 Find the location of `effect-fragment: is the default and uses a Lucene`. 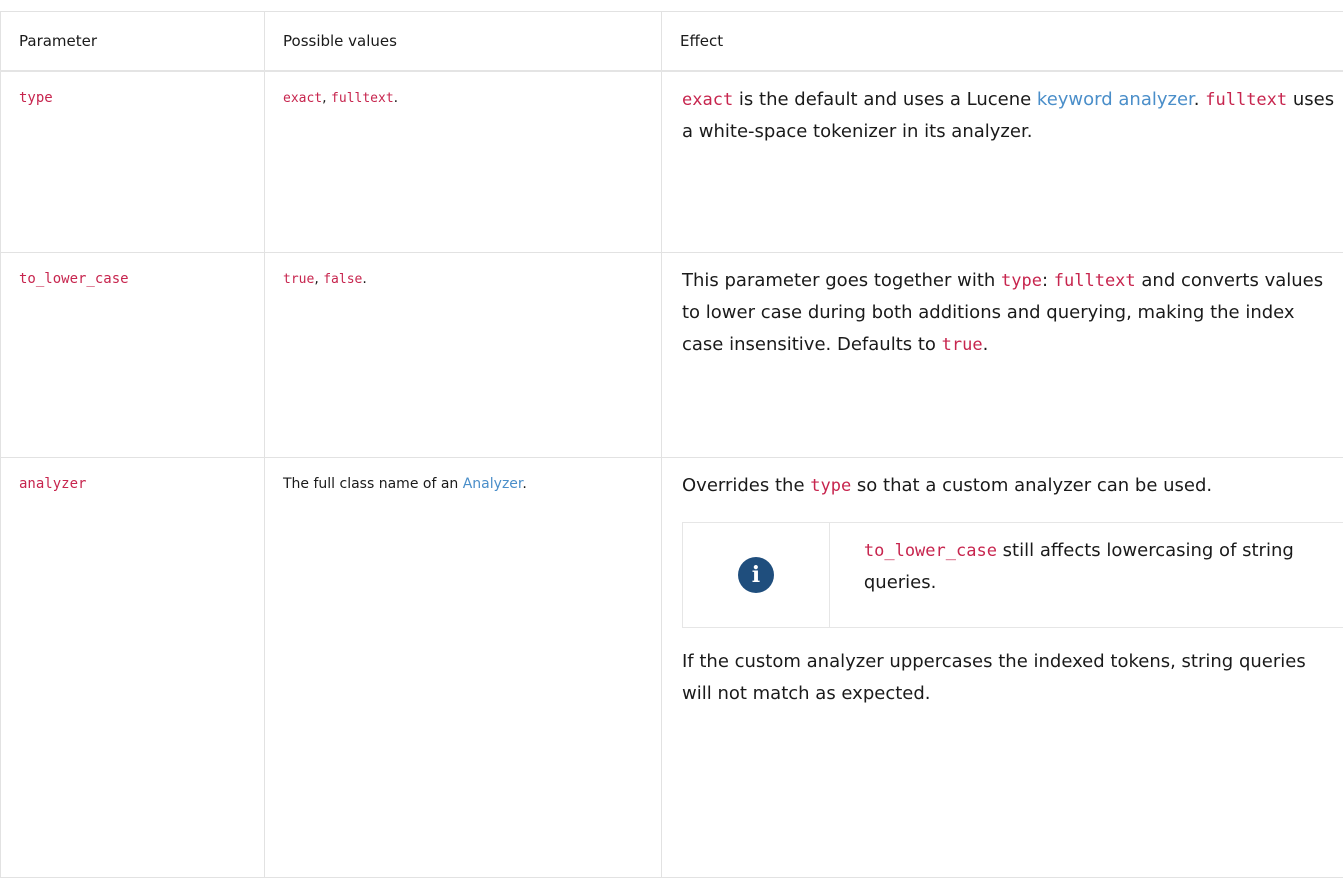

effect-fragment: is the default and uses a Lucene is located at coordinates (885, 99).